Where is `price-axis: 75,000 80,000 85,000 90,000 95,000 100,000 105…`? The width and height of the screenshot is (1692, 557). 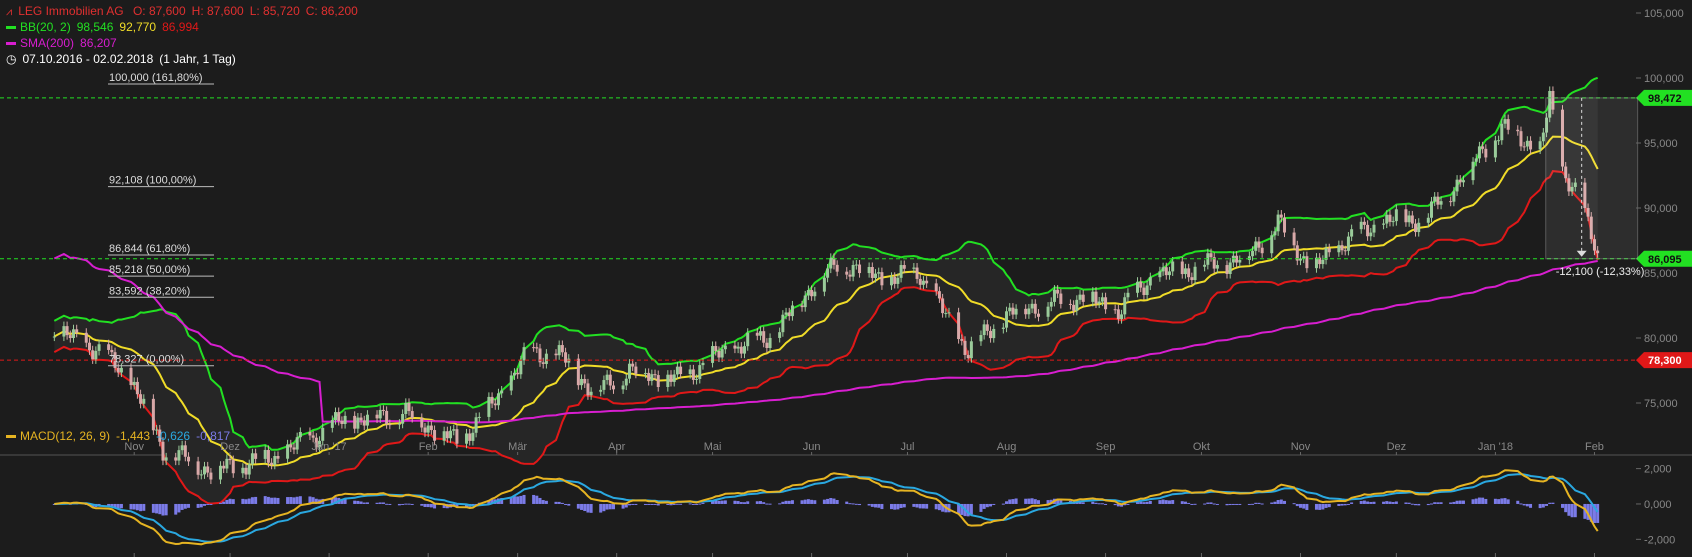 price-axis: 75,000 80,000 85,000 90,000 95,000 100,000 105… is located at coordinates (1660, 209).